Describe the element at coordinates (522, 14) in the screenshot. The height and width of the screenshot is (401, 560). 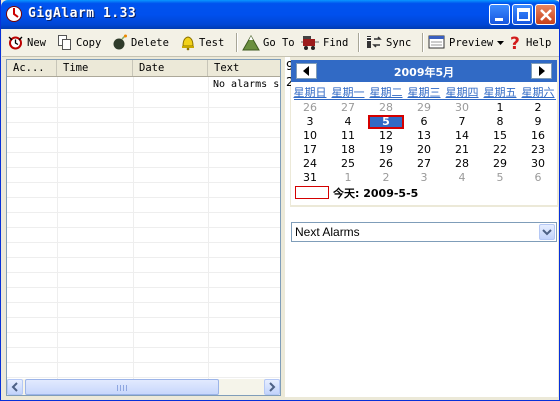
I see `maximize-button` at that location.